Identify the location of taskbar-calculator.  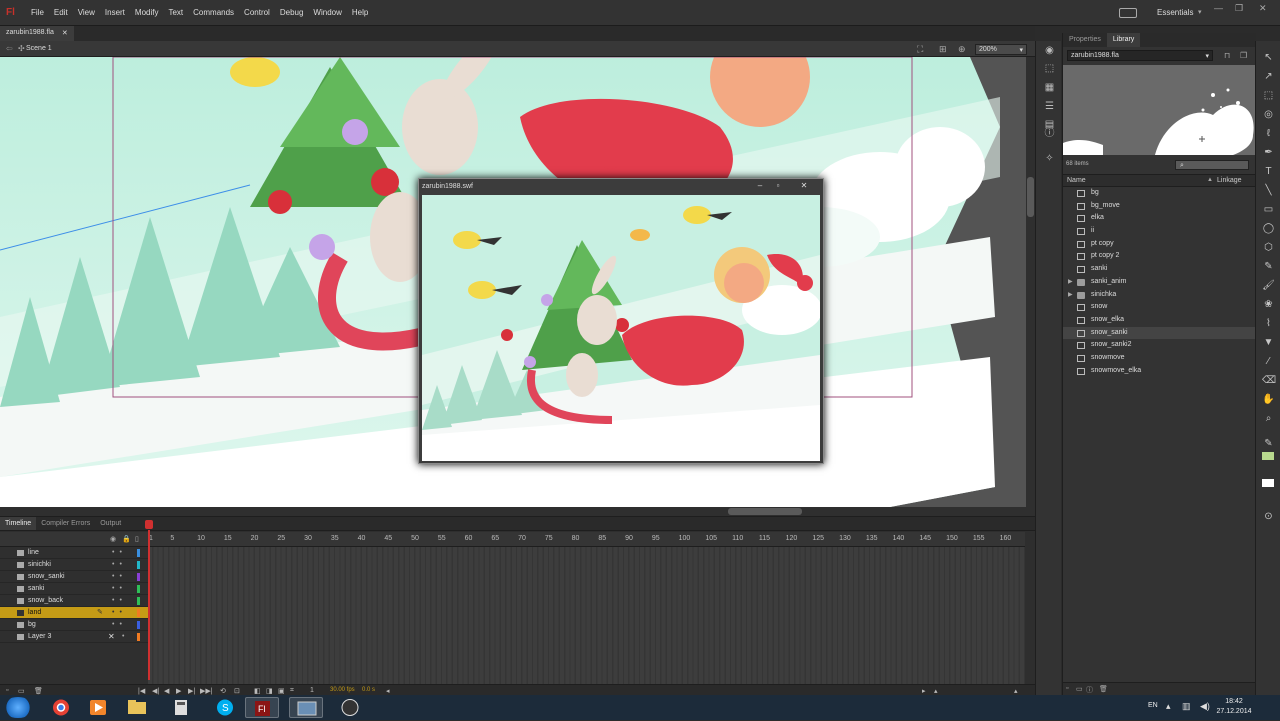
(181, 707).